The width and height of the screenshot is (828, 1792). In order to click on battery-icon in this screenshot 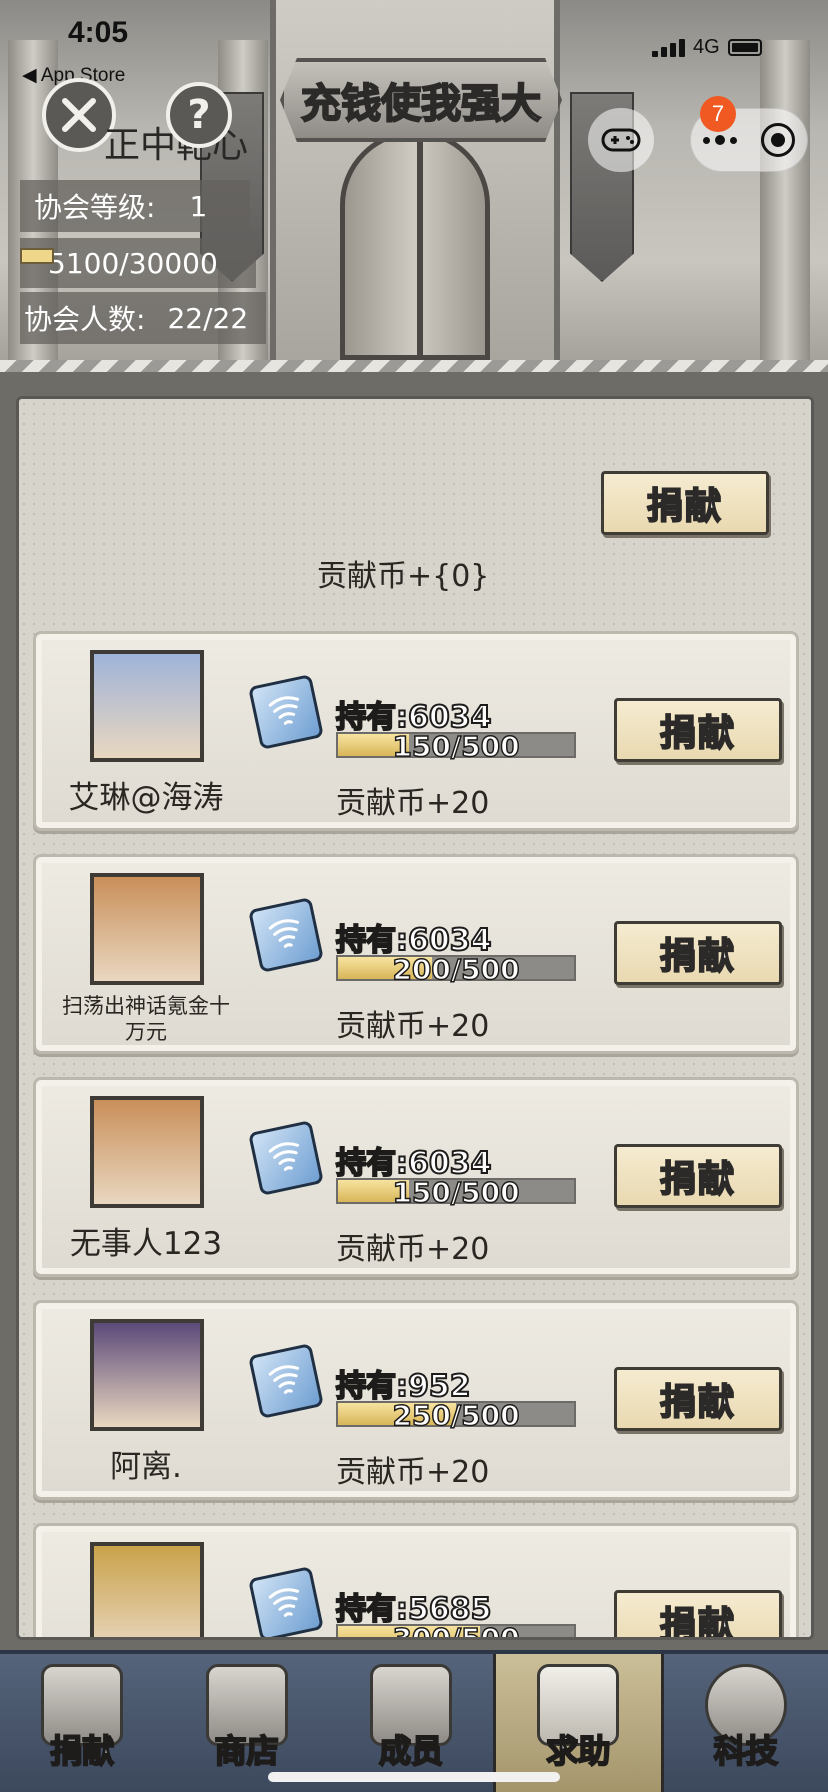, I will do `click(744, 47)`.